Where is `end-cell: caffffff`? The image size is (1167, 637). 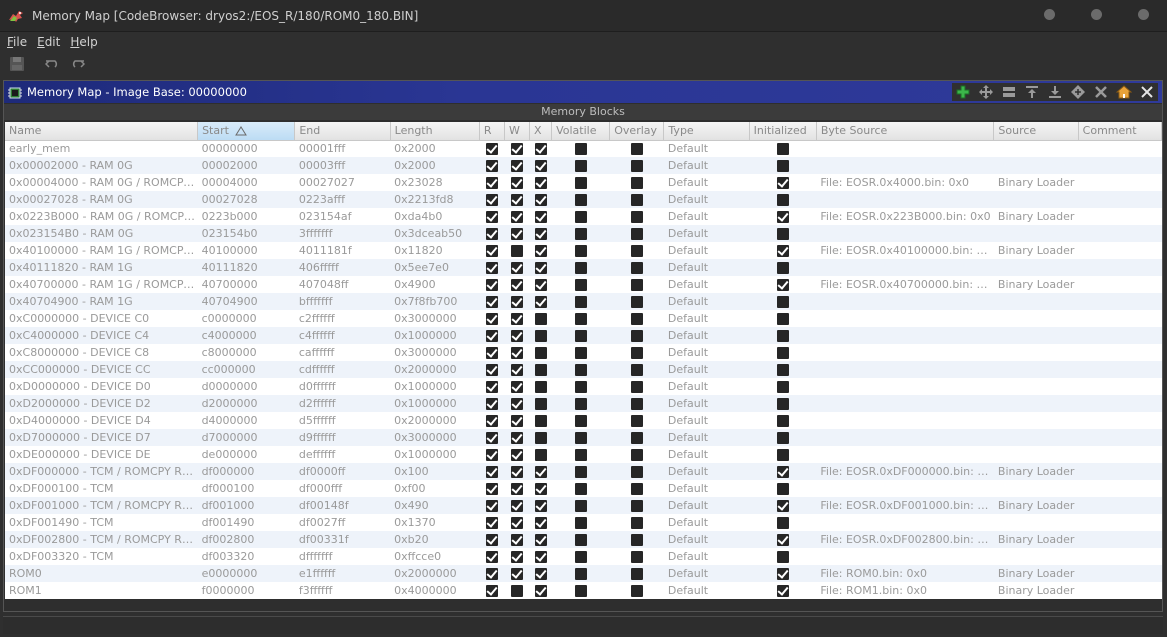
end-cell: caffffff is located at coordinates (342, 352).